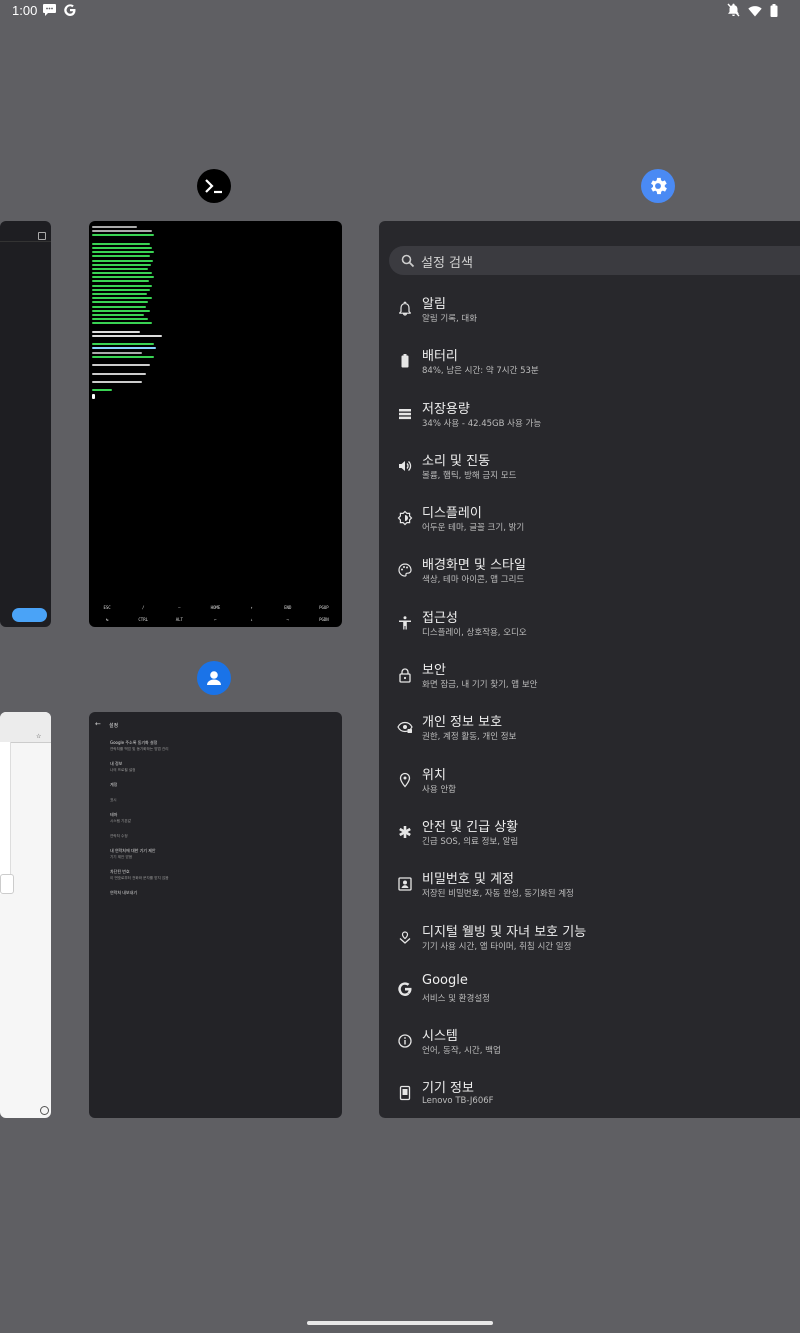 This screenshot has height=1333, width=800. Describe the element at coordinates (252, 619) in the screenshot. I see `key-down: ↓` at that location.